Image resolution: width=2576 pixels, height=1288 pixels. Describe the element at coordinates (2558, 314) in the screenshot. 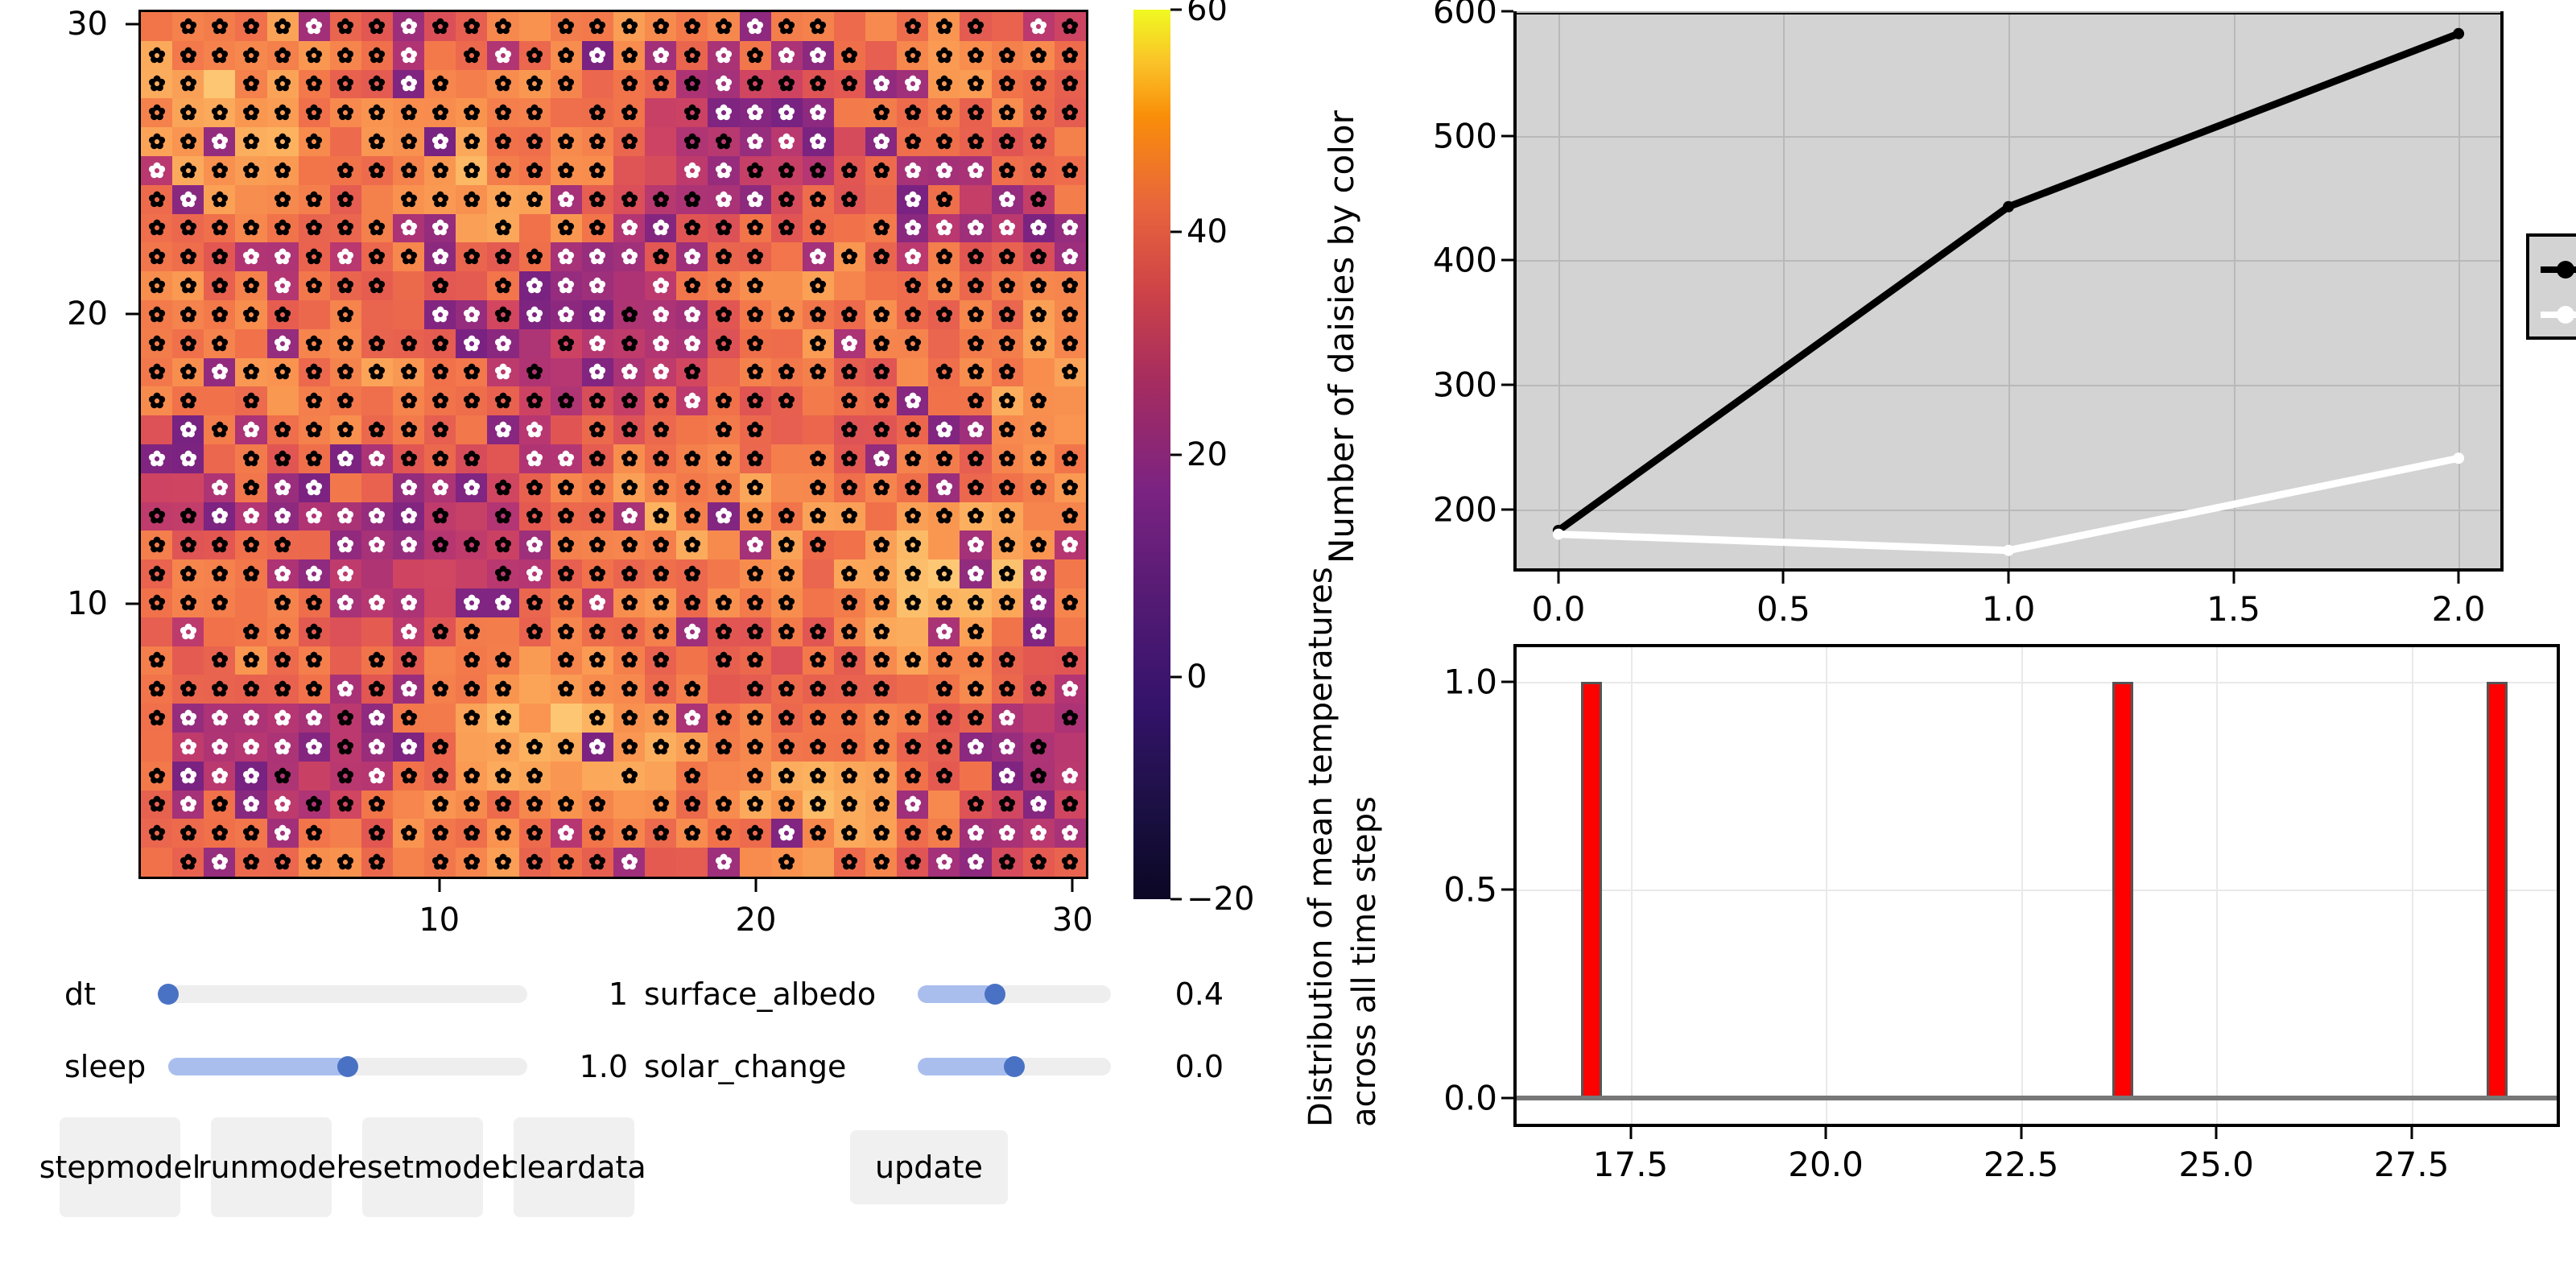

I see `legend-entry-white: white` at that location.